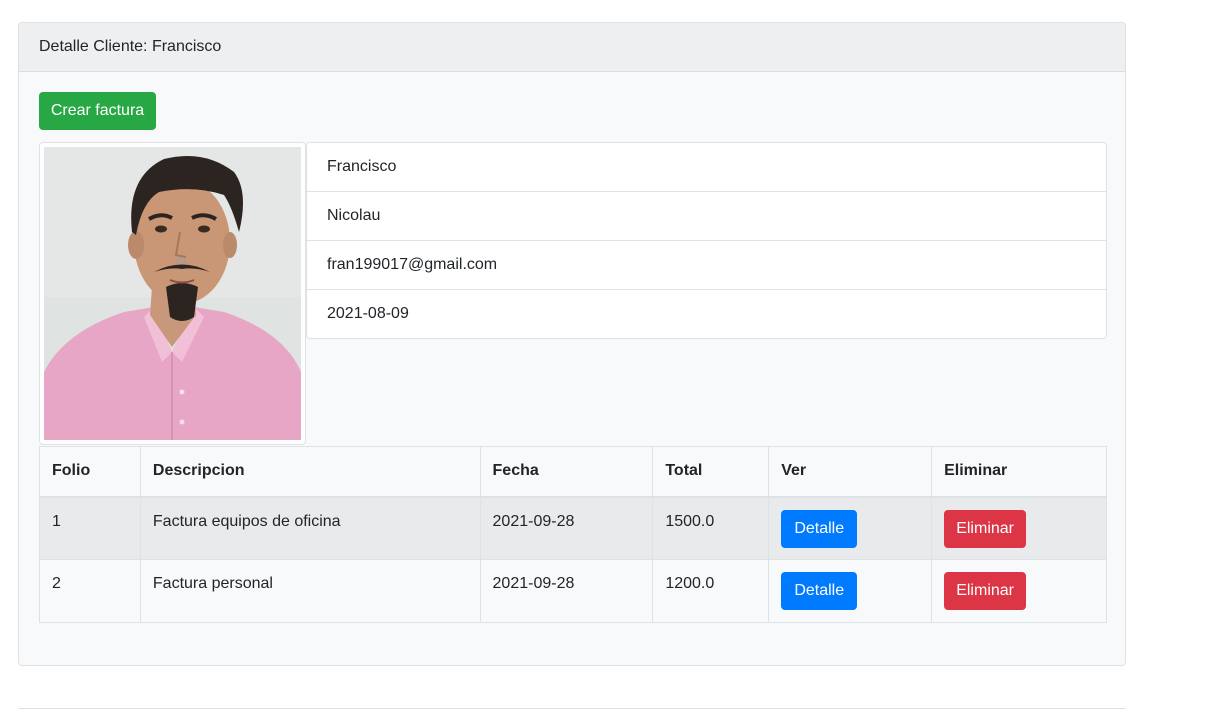 This screenshot has height=717, width=1215. I want to click on cell-total: 1200.0, so click(711, 591).